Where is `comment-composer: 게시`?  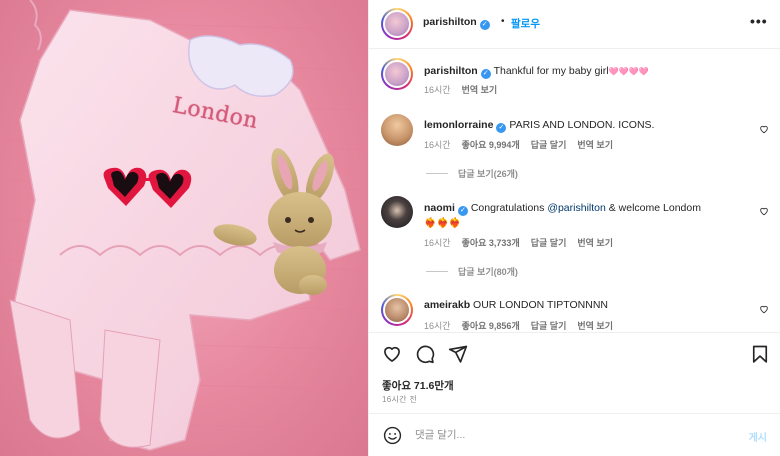
comment-composer: 게시 is located at coordinates (574, 435).